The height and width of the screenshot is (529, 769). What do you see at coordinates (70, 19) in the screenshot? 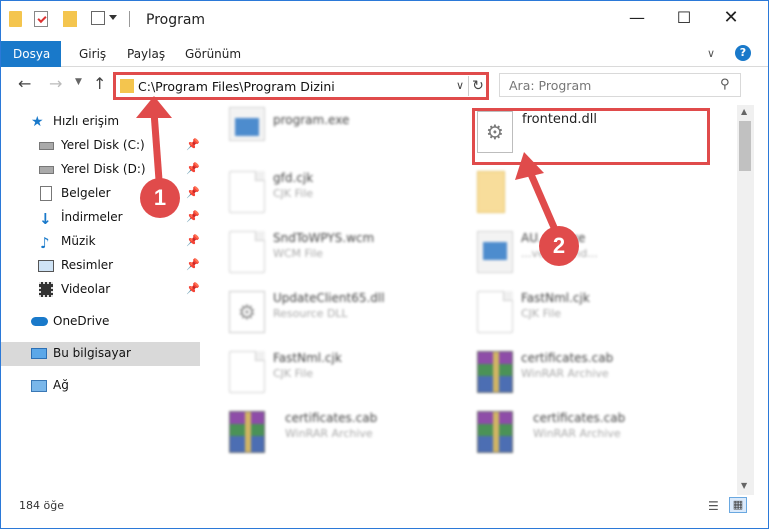
I see `new-folder-icon` at bounding box center [70, 19].